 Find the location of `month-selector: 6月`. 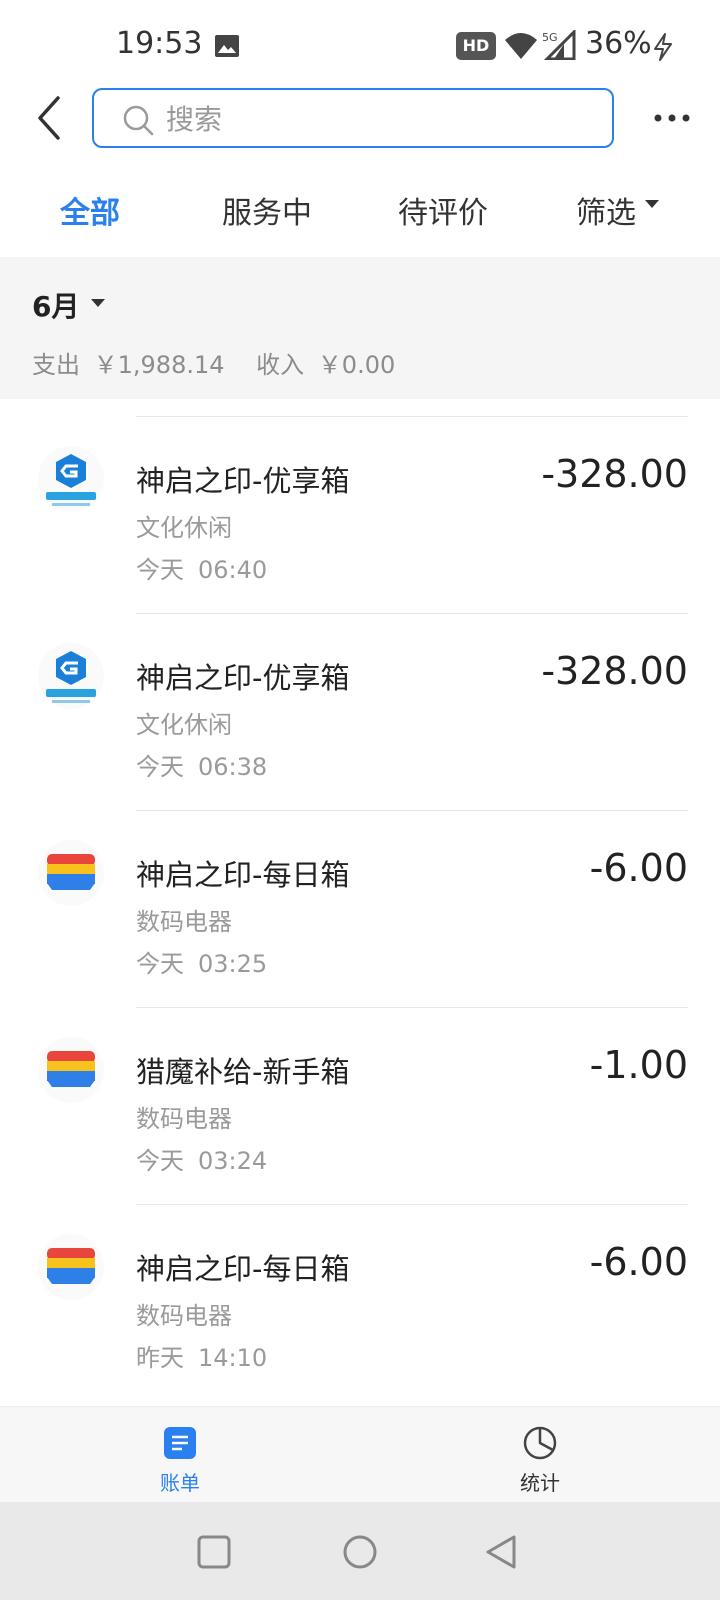

month-selector: 6月 is located at coordinates (55, 305).